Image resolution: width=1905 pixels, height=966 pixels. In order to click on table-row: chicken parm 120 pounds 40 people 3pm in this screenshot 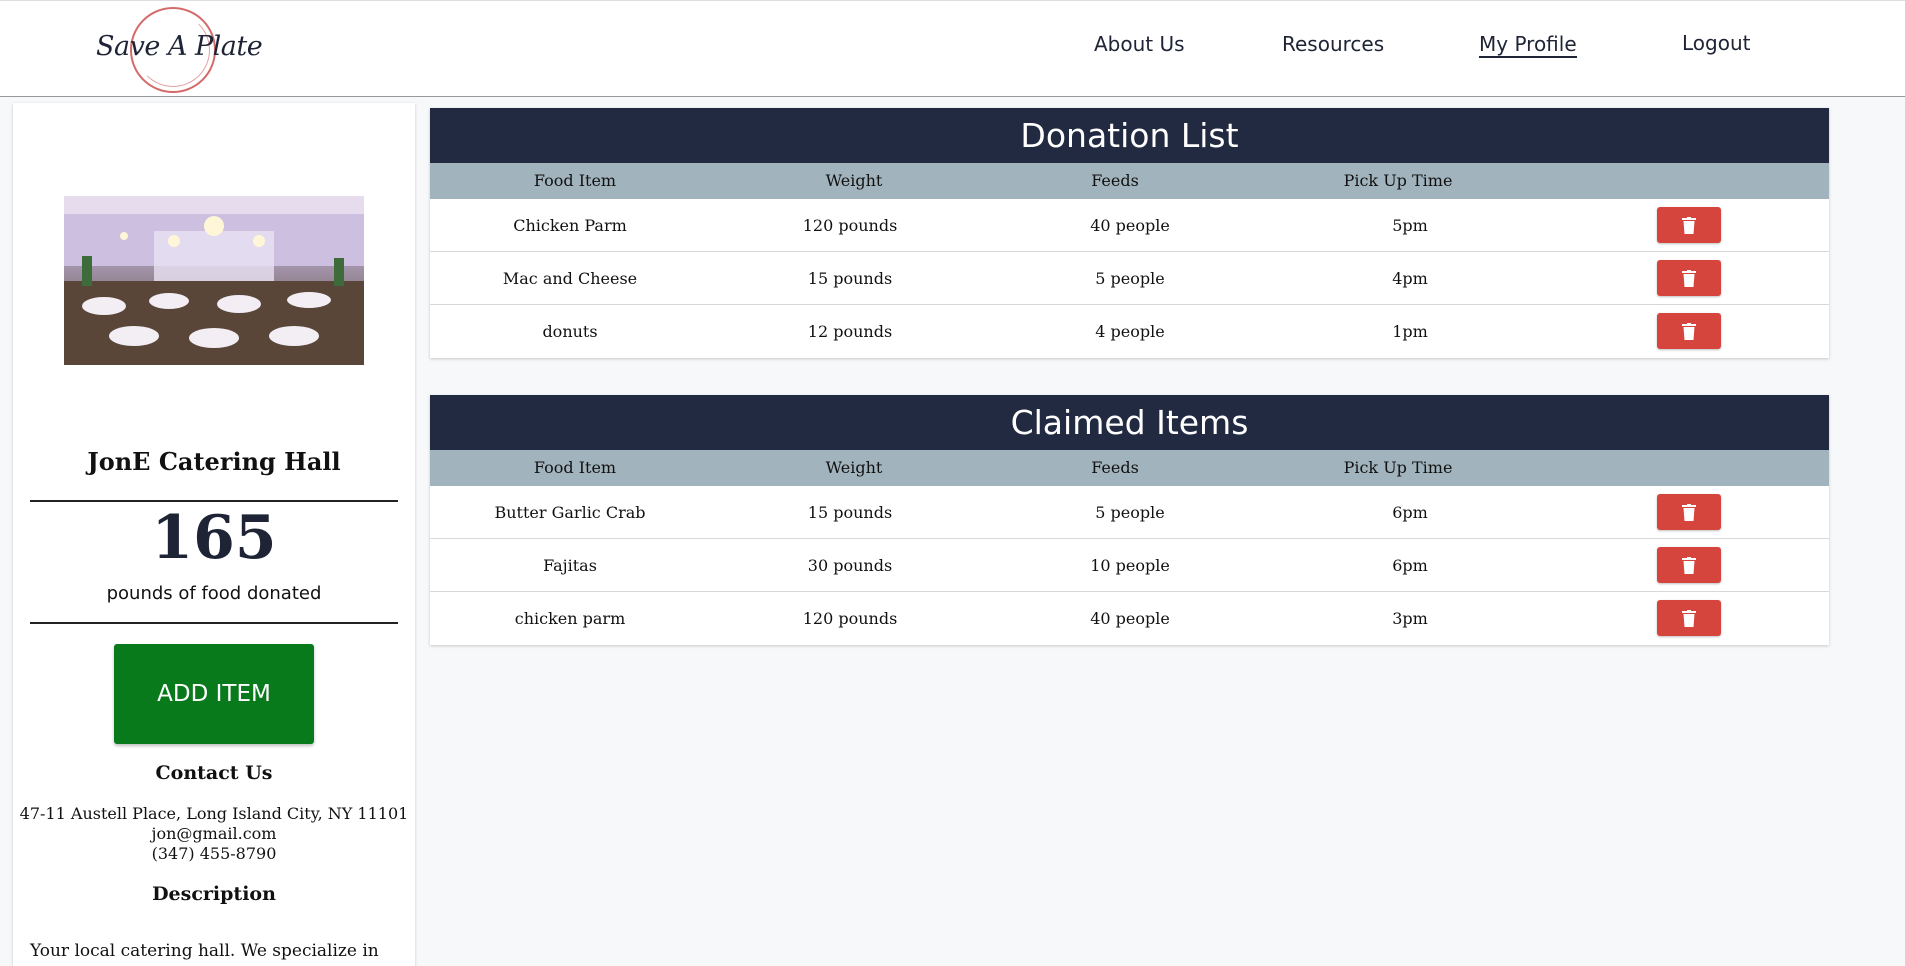, I will do `click(1129, 618)`.